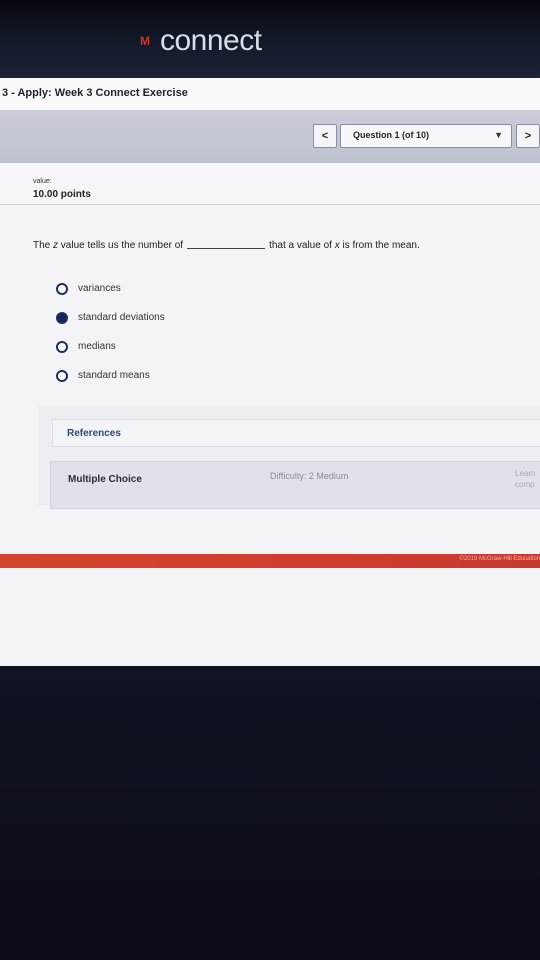  What do you see at coordinates (270, 184) in the screenshot?
I see `value-section: value: 10.00 points` at bounding box center [270, 184].